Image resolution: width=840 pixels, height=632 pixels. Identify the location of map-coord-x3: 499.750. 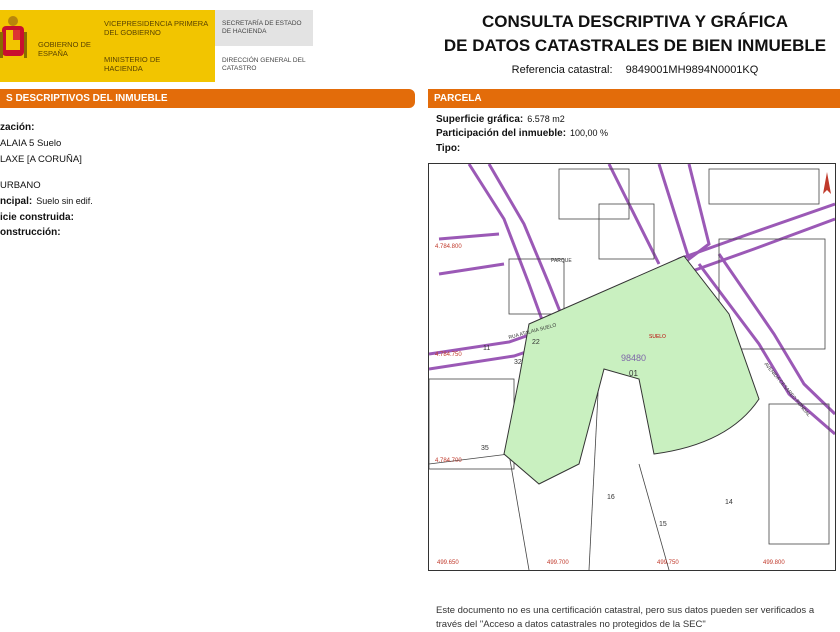
(668, 563).